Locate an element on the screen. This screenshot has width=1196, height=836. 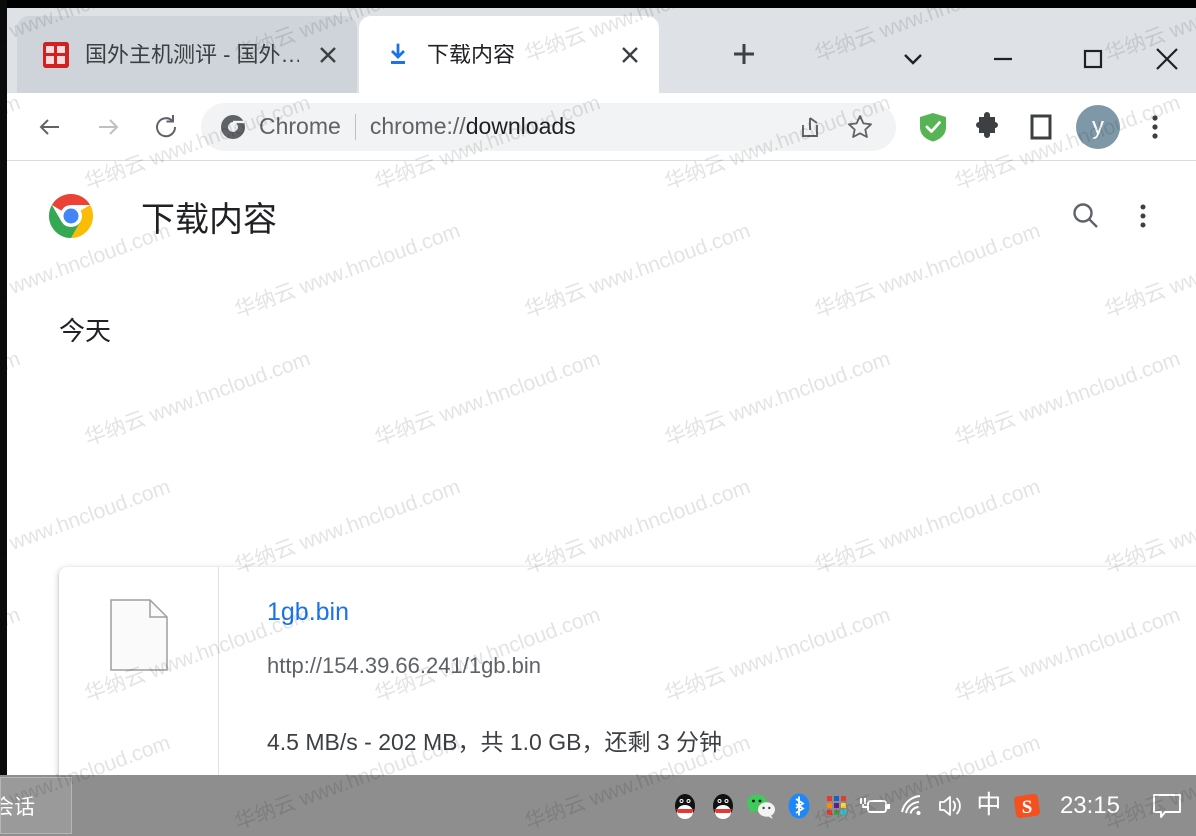
tab-search-chevron-icon is located at coordinates (913, 58).